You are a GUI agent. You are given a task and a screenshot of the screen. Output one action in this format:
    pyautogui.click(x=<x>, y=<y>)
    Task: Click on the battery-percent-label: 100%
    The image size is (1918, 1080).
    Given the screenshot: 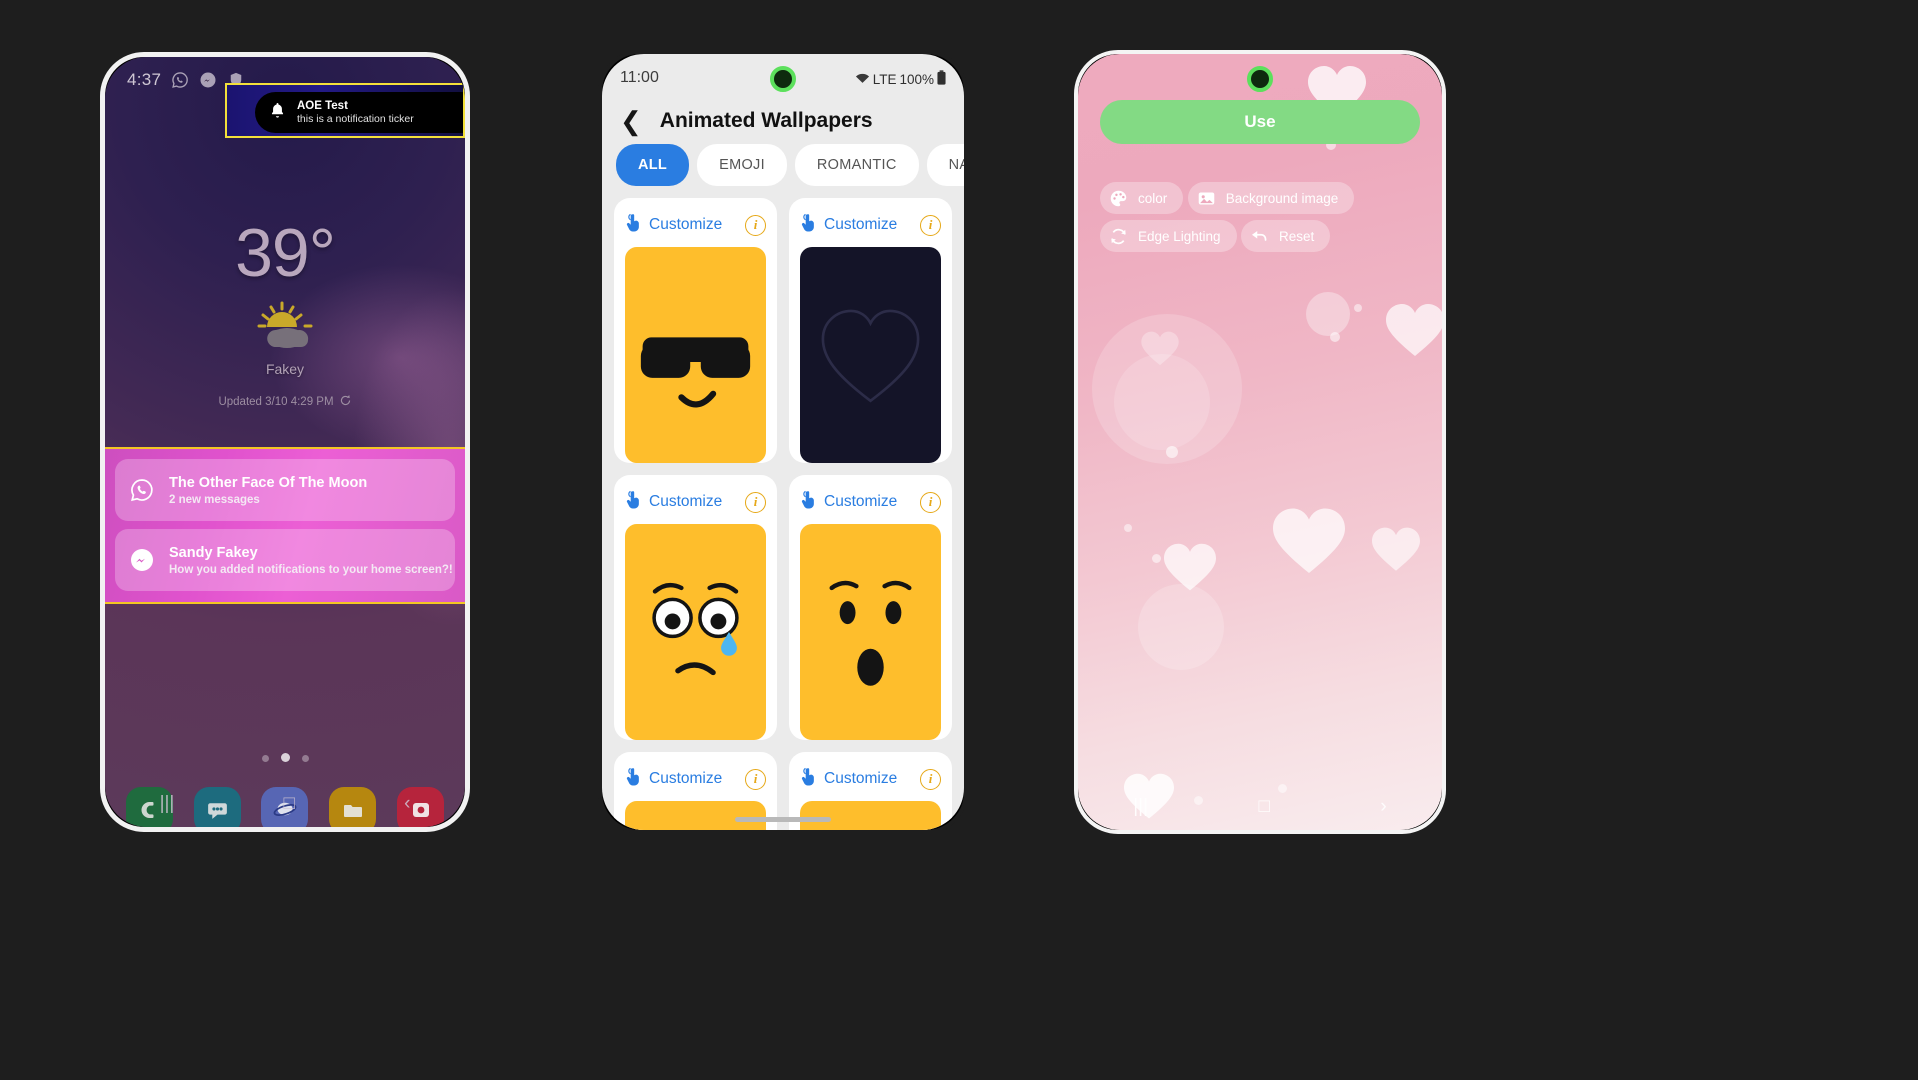 What is the action you would take?
    pyautogui.click(x=916, y=79)
    